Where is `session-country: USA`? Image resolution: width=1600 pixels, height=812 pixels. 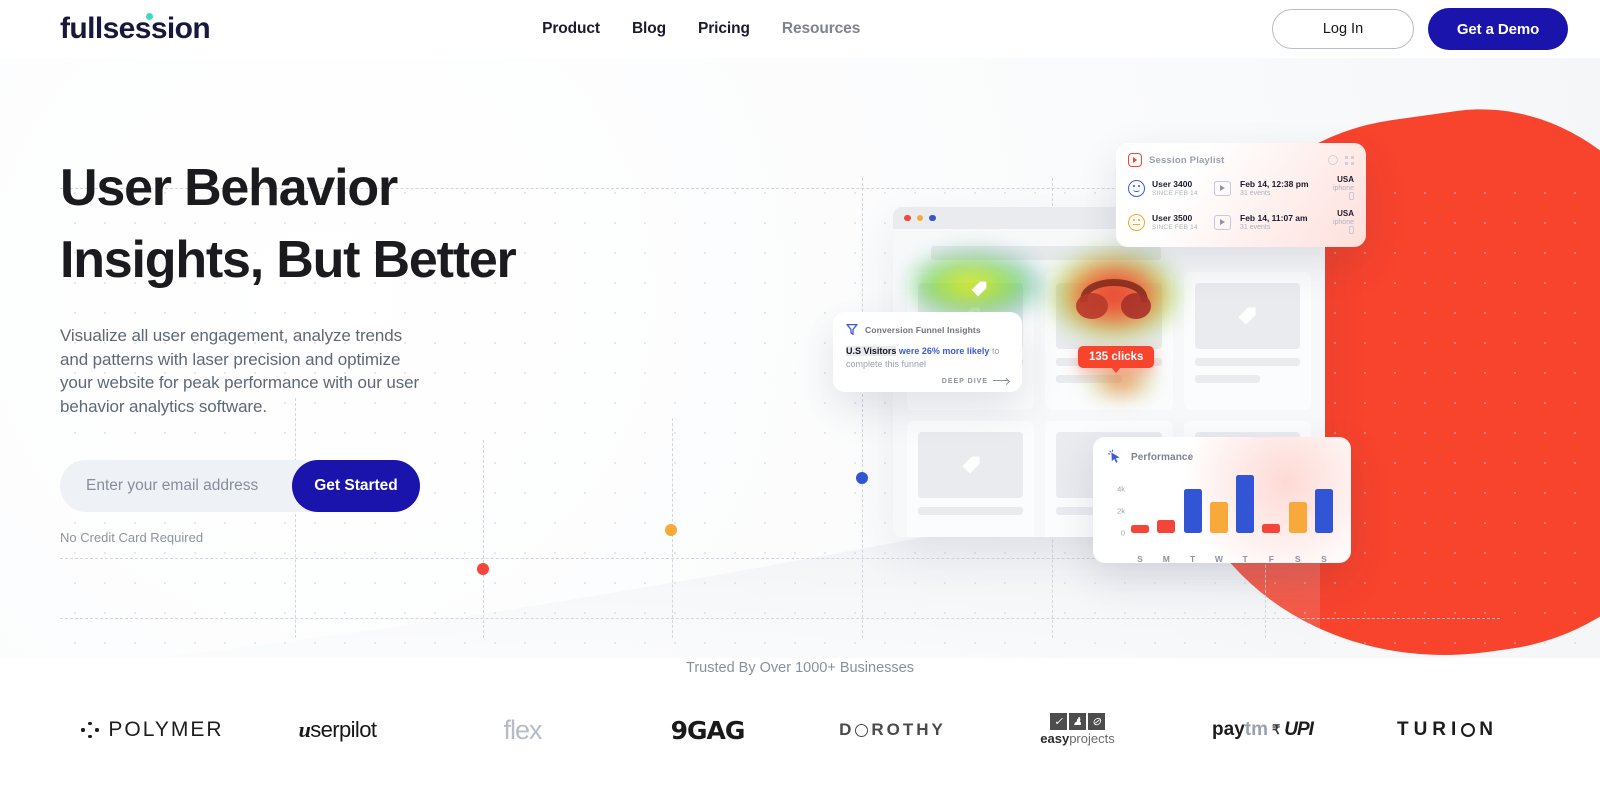 session-country: USA is located at coordinates (1345, 179).